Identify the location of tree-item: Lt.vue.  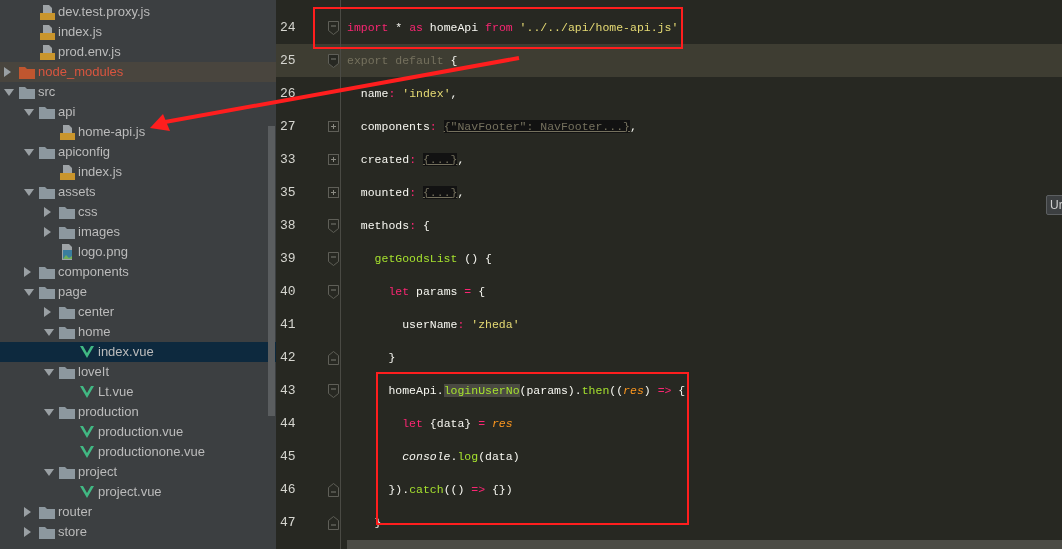
(138, 392).